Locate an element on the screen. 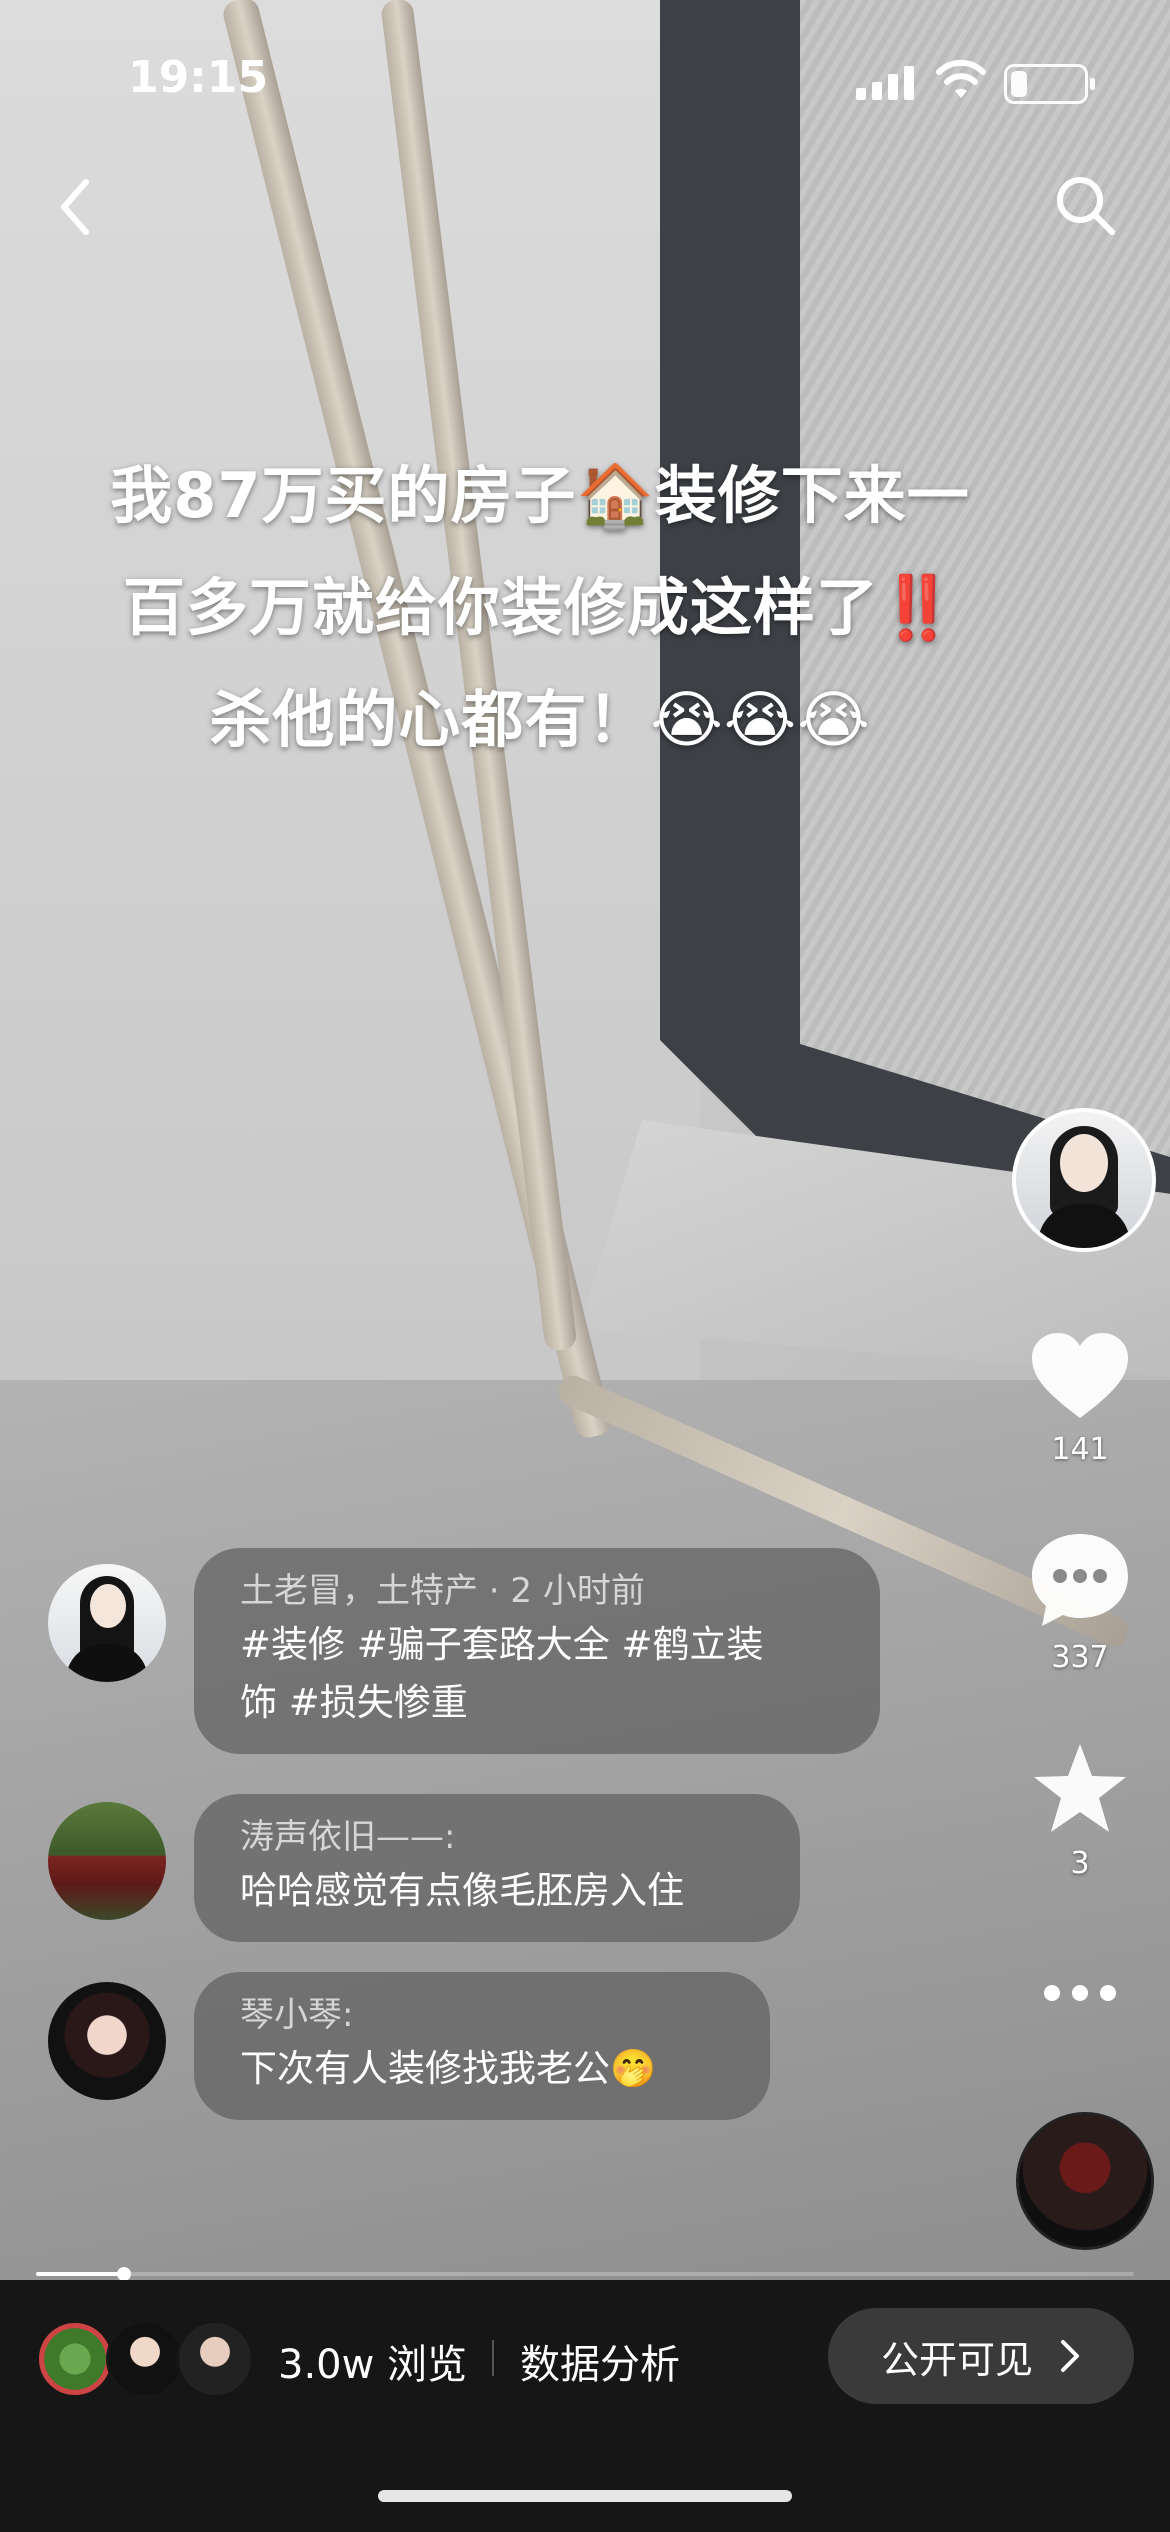 The image size is (1170, 2532). search-icon is located at coordinates (1086, 206).